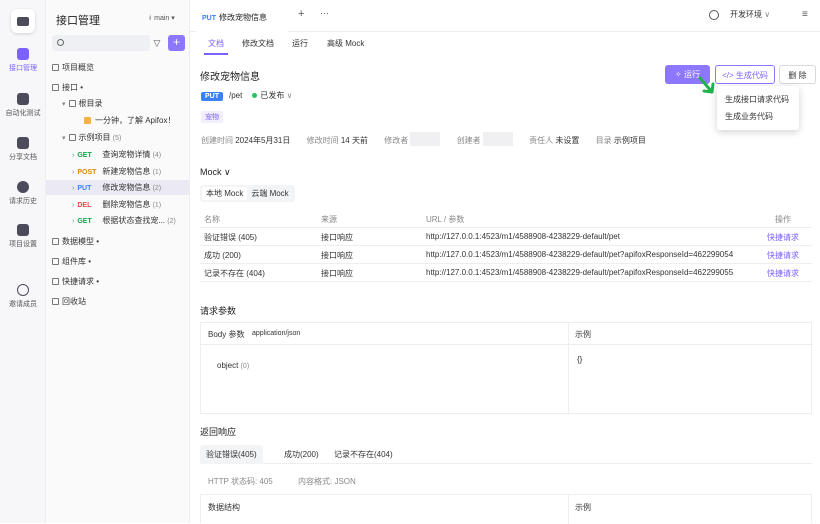 The height and width of the screenshot is (524, 820). Describe the element at coordinates (506, 509) in the screenshot. I see `response-structure-box: 数据结构 示例` at that location.